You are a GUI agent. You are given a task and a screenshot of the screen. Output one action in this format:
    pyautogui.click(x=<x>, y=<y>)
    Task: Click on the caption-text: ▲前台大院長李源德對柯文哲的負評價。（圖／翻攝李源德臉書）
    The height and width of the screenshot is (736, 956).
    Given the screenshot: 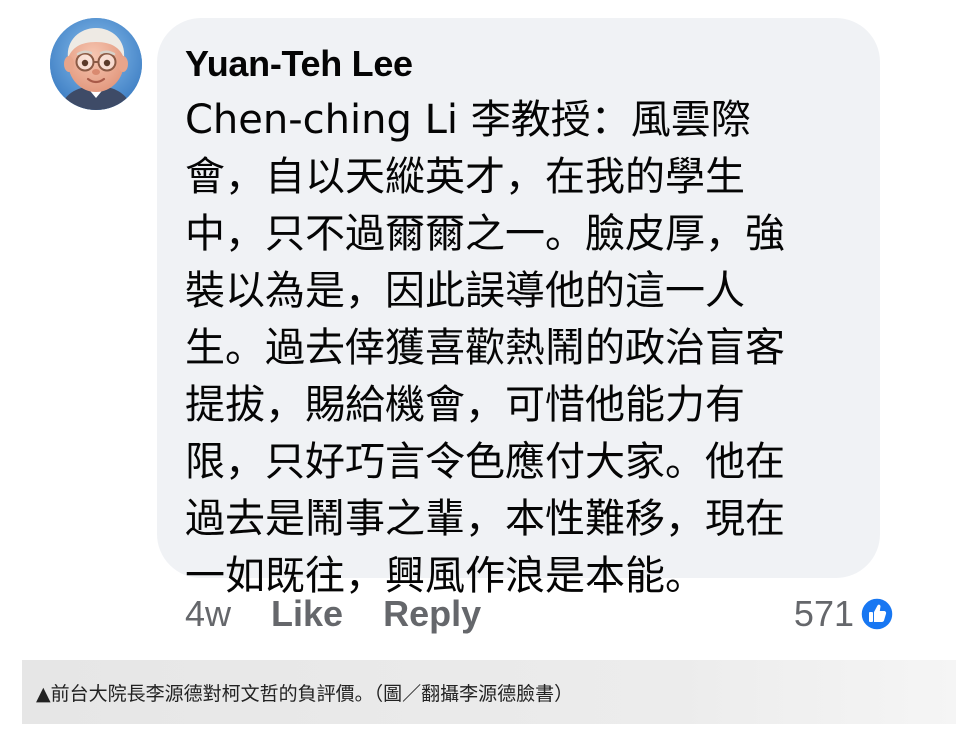 What is the action you would take?
    pyautogui.click(x=305, y=693)
    